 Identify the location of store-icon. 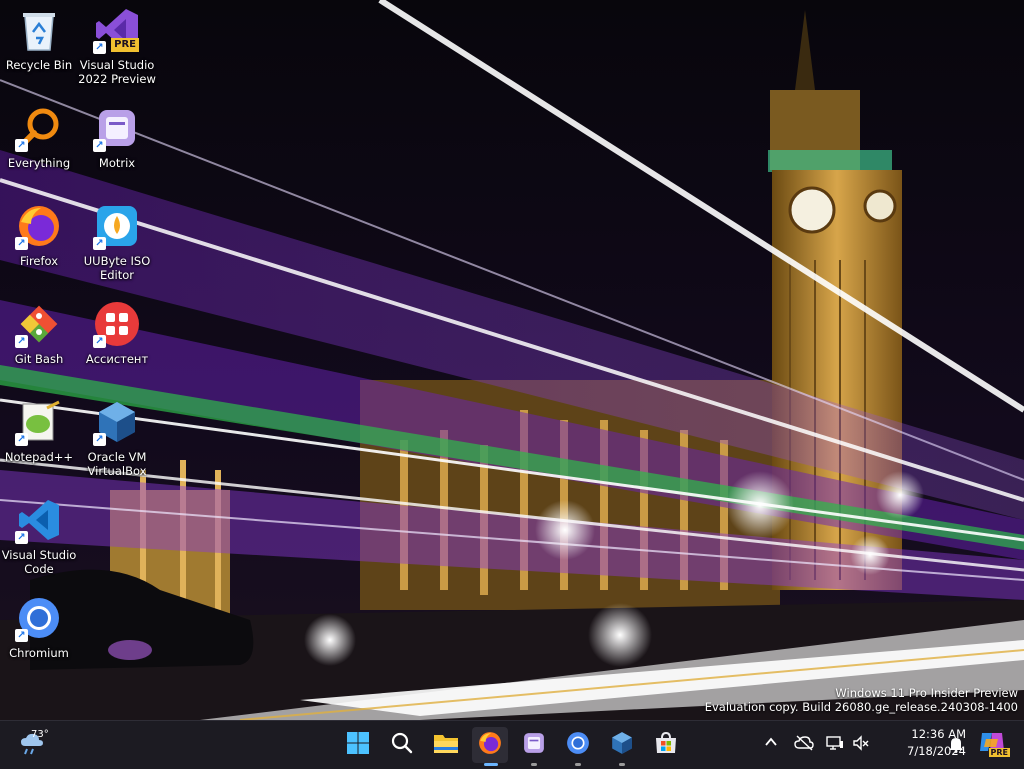
(666, 745).